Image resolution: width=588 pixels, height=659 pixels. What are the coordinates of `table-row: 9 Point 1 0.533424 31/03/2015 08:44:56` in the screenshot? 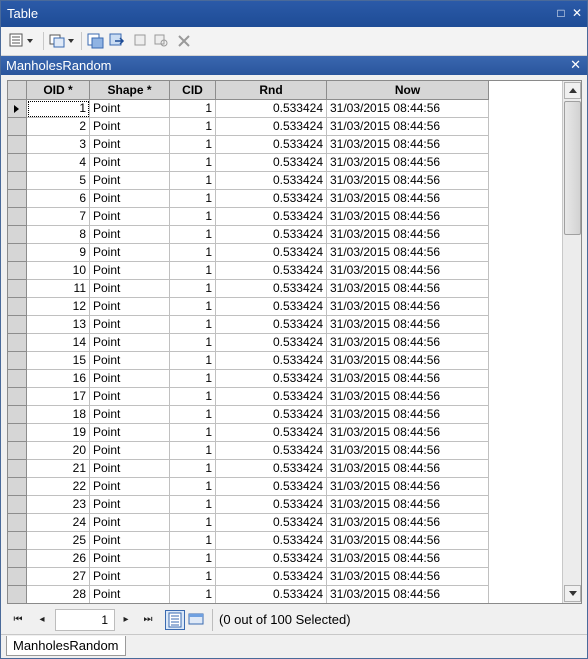 It's located at (248, 253).